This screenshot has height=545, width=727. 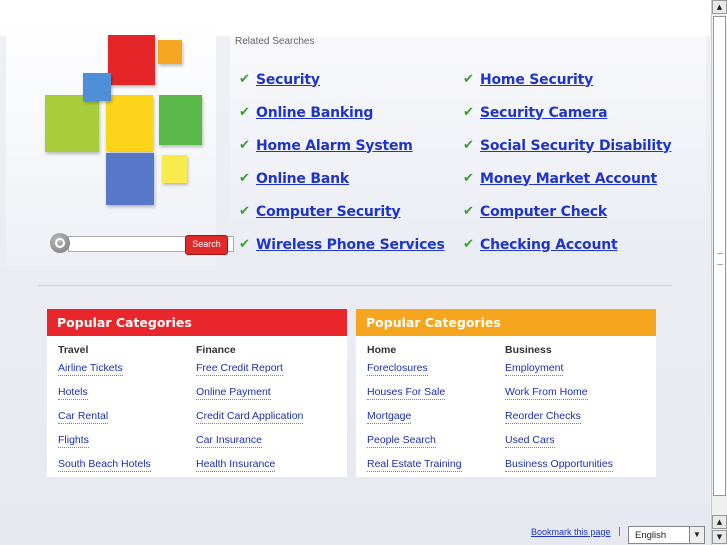 I want to click on category-link: Employment, so click(x=534, y=369).